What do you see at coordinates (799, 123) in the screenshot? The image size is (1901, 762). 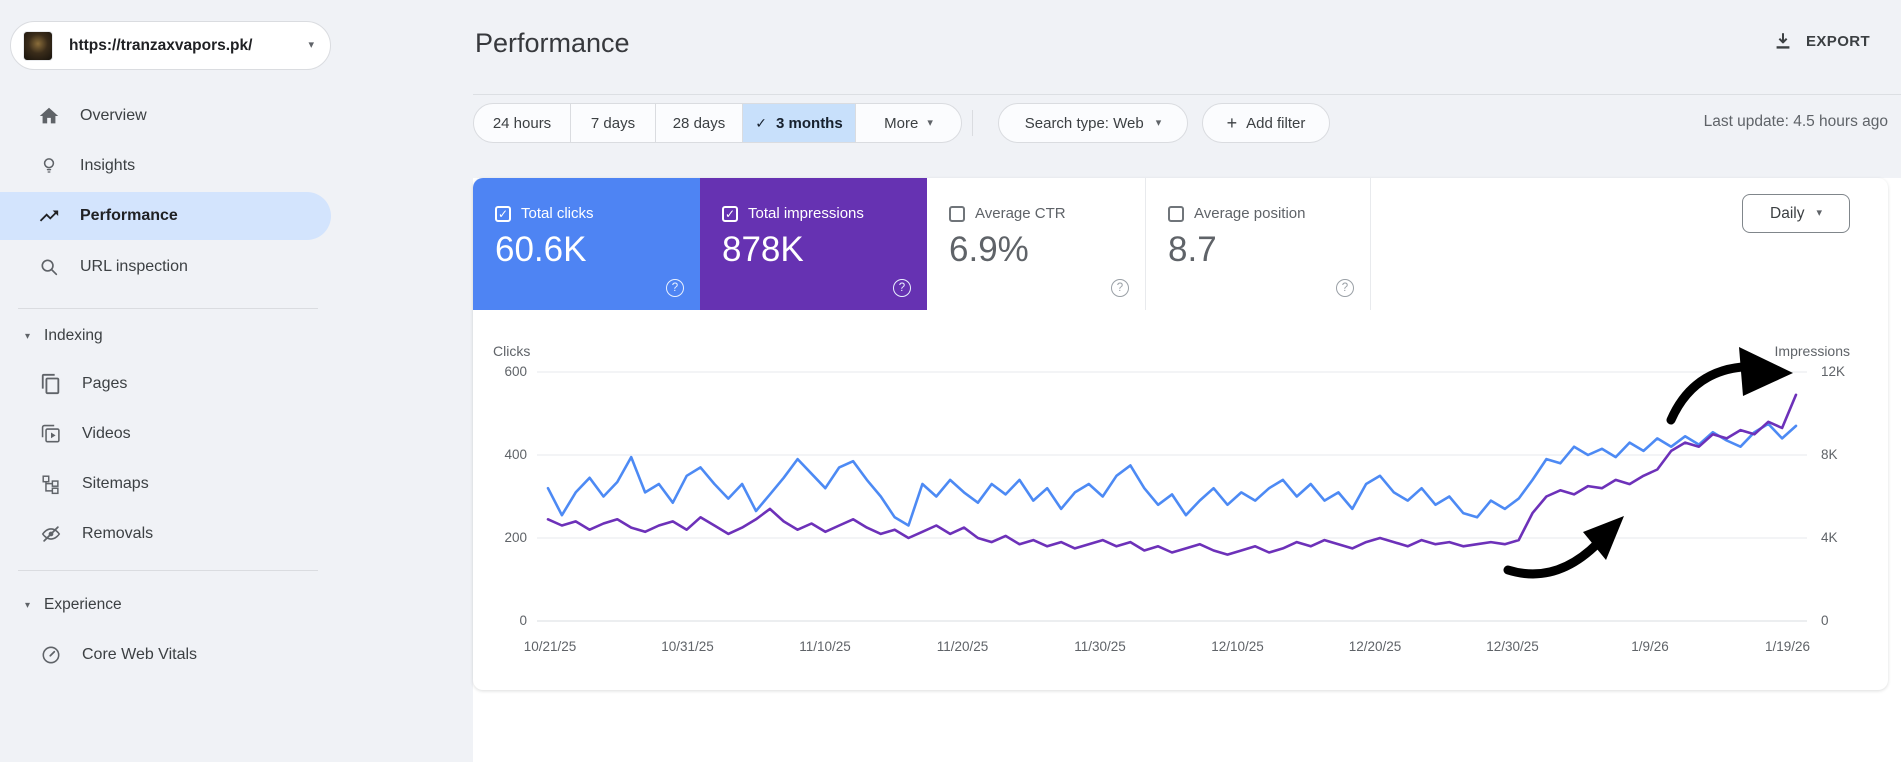 I see `range-3-months: ✓ 3 months` at bounding box center [799, 123].